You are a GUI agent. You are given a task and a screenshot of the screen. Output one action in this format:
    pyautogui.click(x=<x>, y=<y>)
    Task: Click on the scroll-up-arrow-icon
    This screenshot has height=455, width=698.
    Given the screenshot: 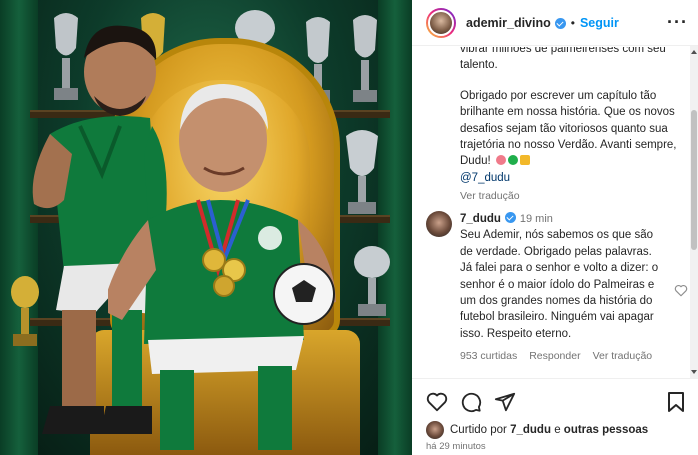 What is the action you would take?
    pyautogui.click(x=694, y=52)
    